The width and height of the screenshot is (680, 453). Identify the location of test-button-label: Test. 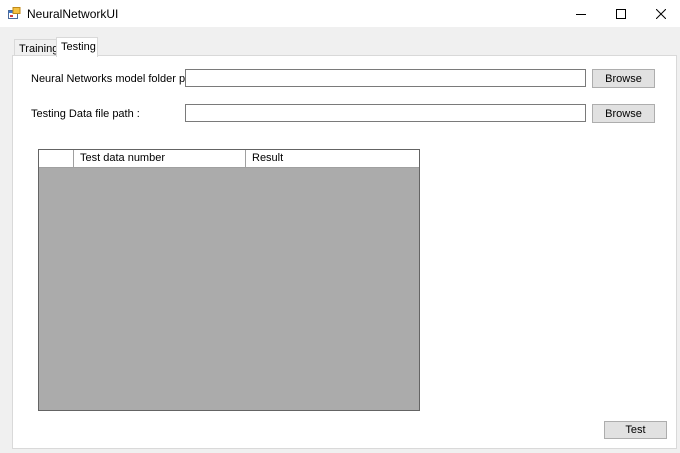
(635, 430).